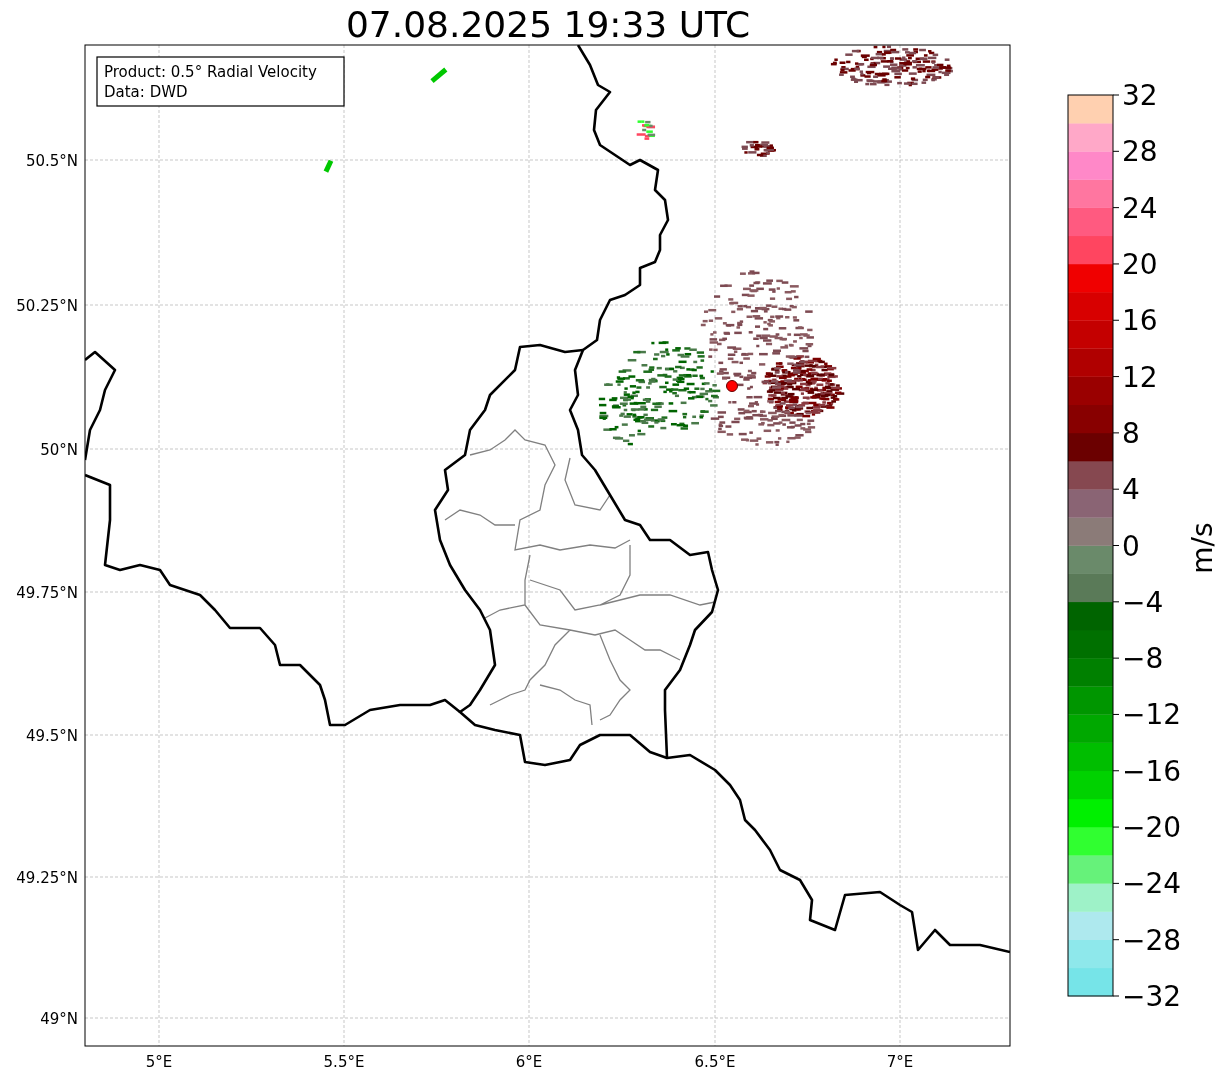 The height and width of the screenshot is (1081, 1225). Describe the element at coordinates (59, 450) in the screenshot. I see `latitude-label: 50°N` at that location.